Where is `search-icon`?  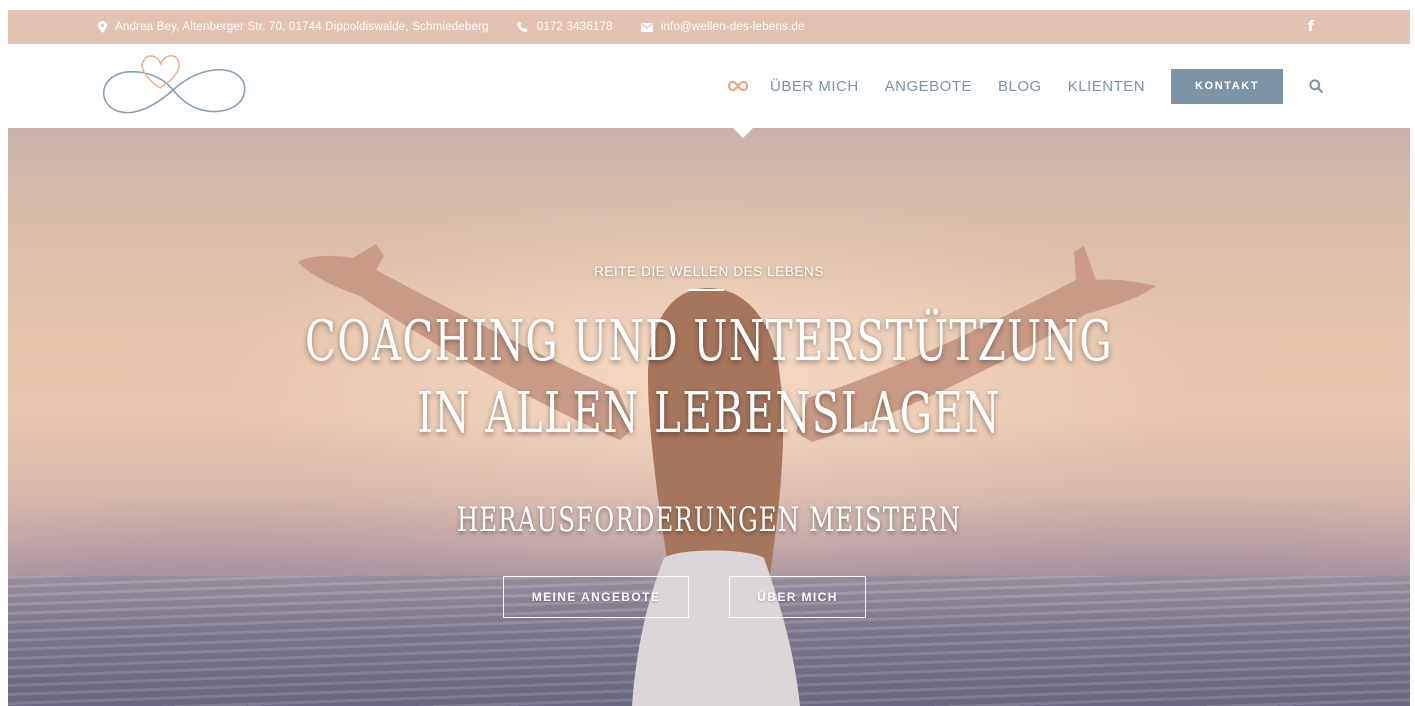
search-icon is located at coordinates (1316, 86).